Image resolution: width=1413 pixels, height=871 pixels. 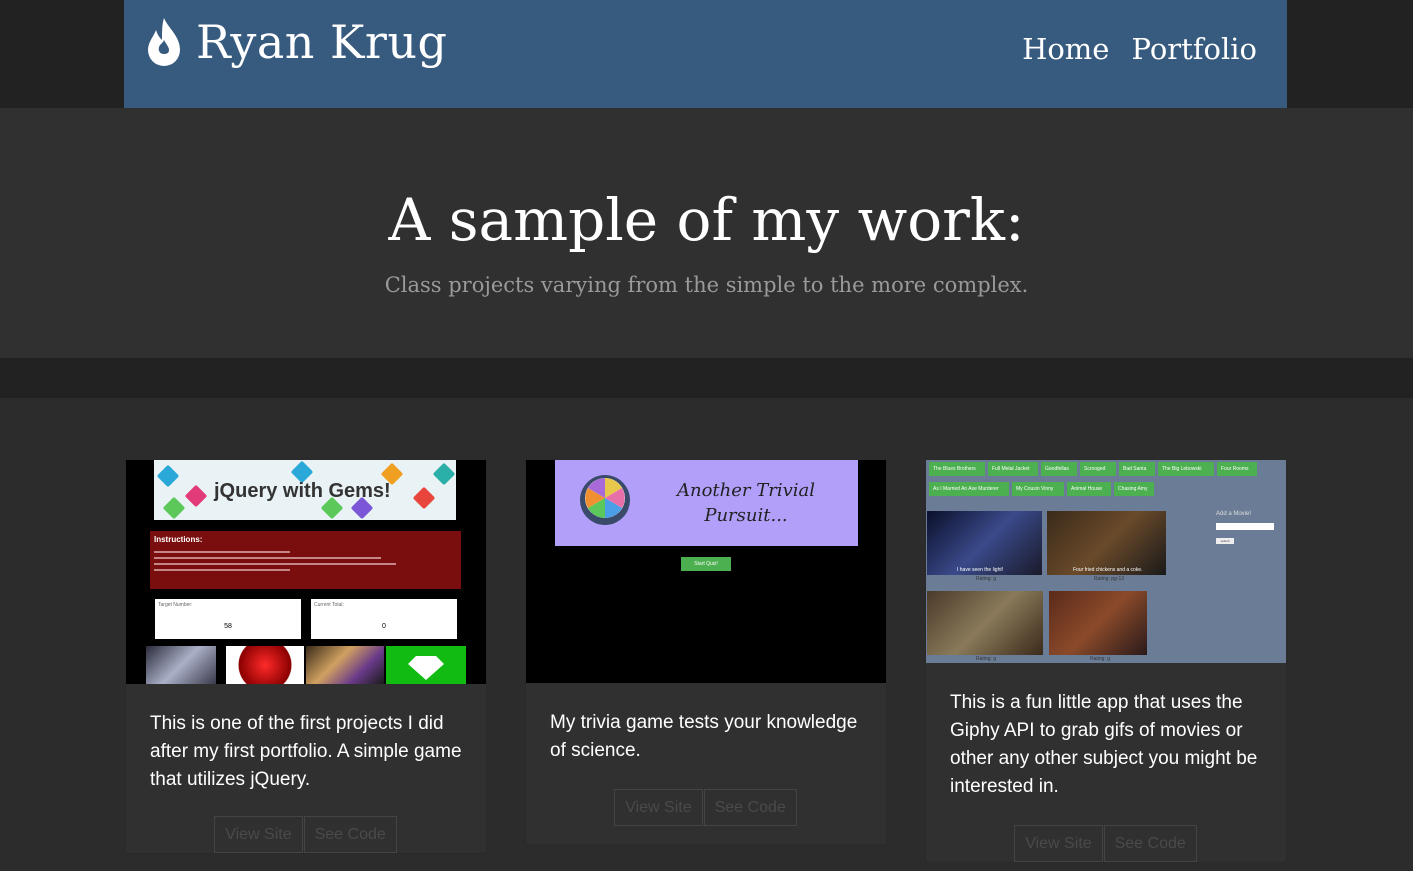 What do you see at coordinates (1186, 469) in the screenshot?
I see `movie-tag: The Big Lebowski` at bounding box center [1186, 469].